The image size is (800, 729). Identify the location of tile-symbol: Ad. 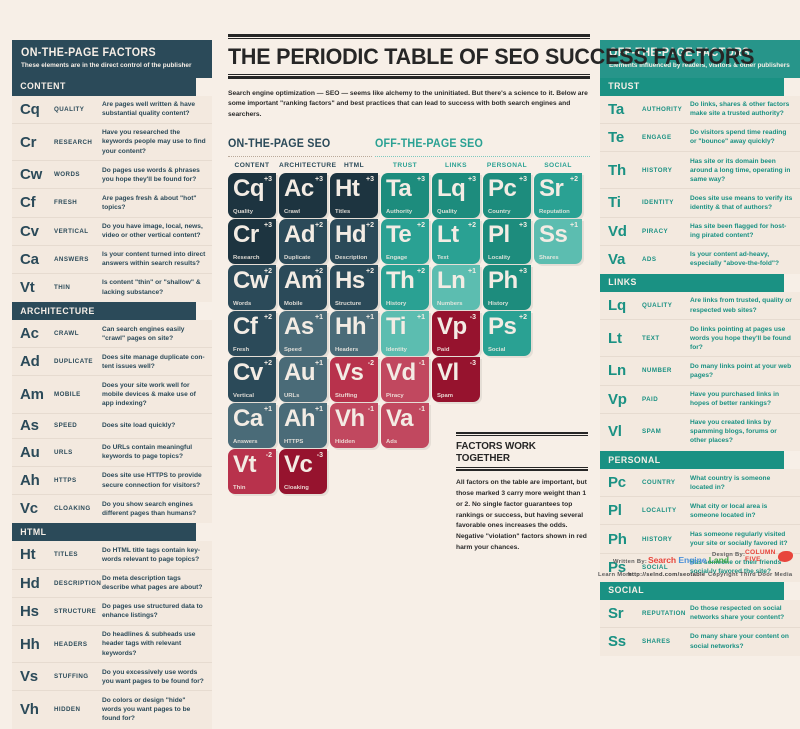
(300, 235).